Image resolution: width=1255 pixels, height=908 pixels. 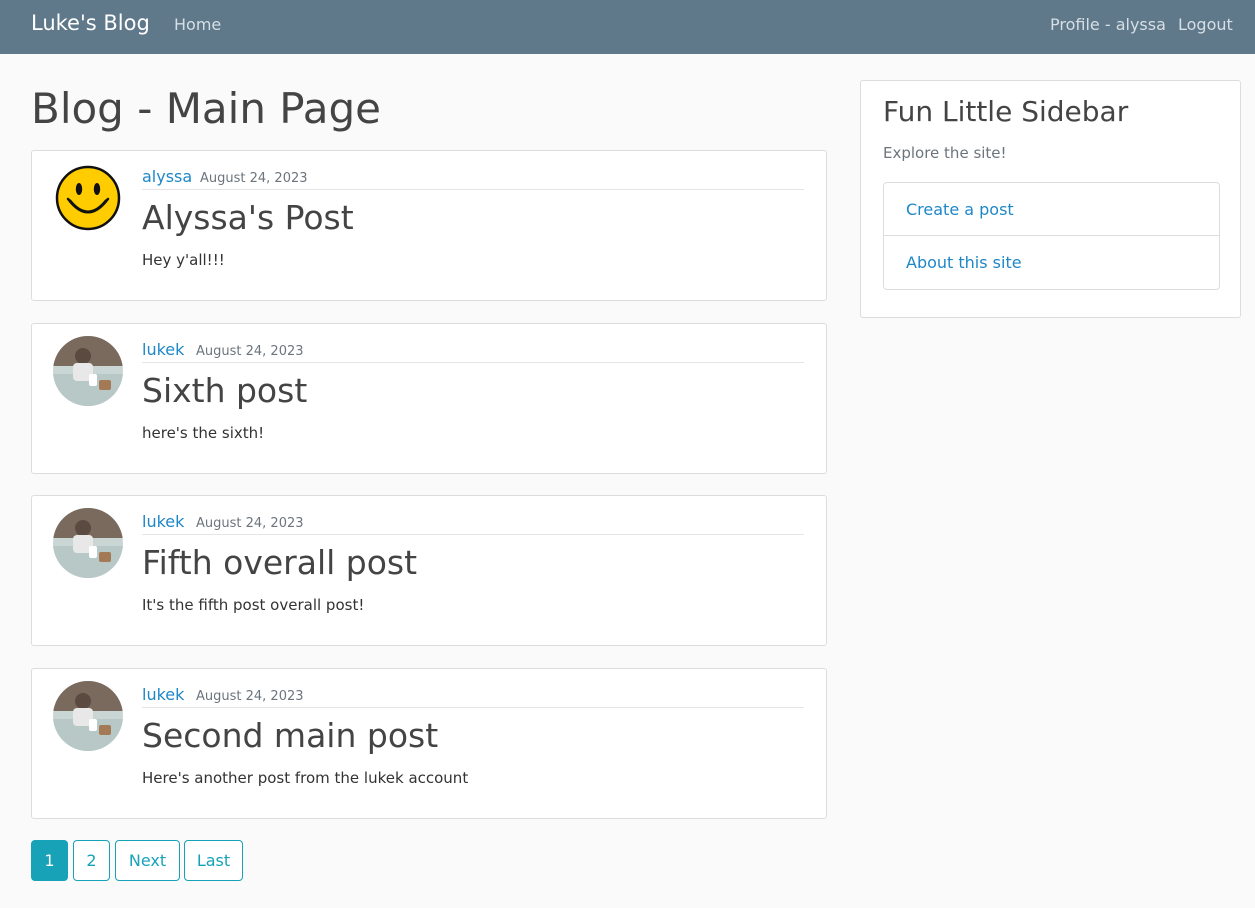 I want to click on post-title-link: Fifth overall post, so click(x=279, y=562).